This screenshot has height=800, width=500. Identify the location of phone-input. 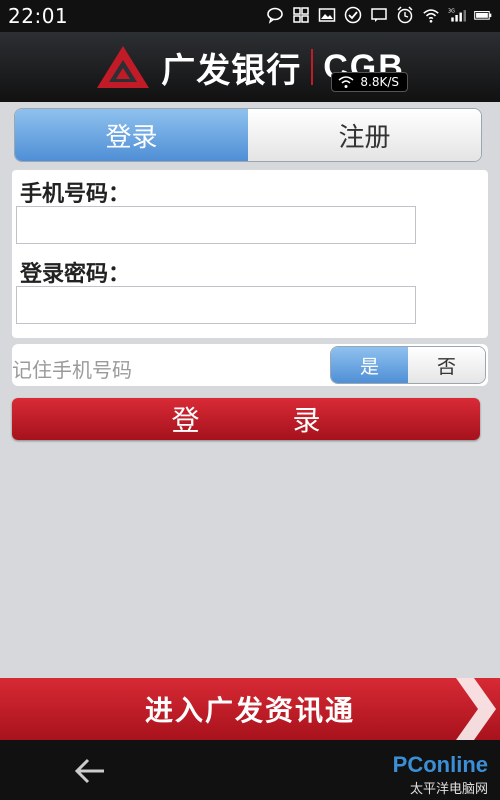
(216, 225).